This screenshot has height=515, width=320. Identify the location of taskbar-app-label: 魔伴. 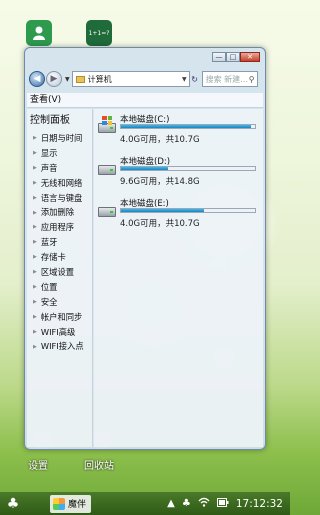
(77, 505).